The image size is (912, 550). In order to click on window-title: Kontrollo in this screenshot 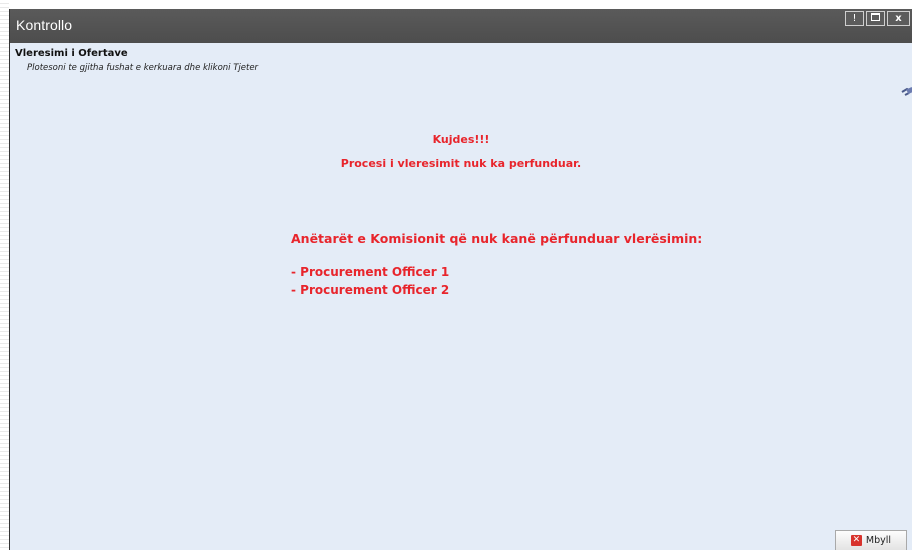, I will do `click(44, 25)`.